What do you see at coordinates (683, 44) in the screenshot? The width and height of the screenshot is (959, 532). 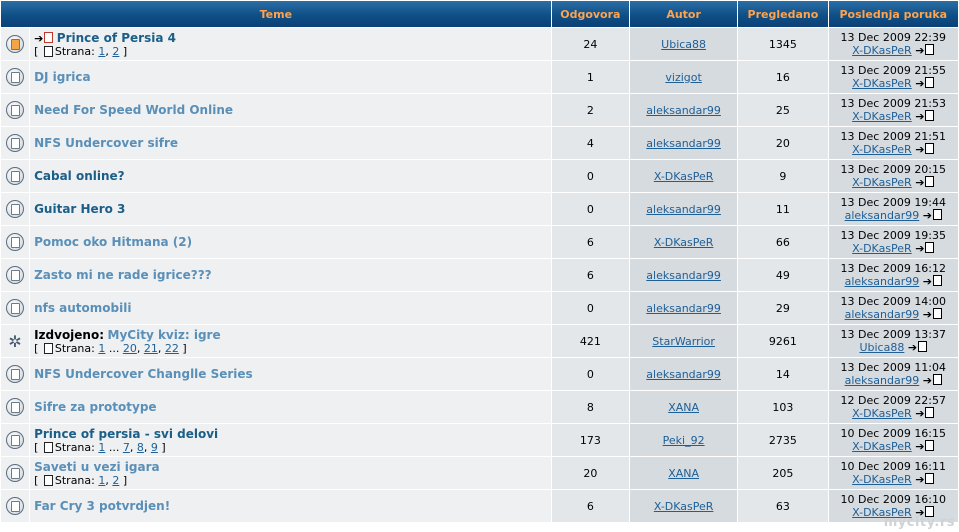 I see `author-link: Ubica88` at bounding box center [683, 44].